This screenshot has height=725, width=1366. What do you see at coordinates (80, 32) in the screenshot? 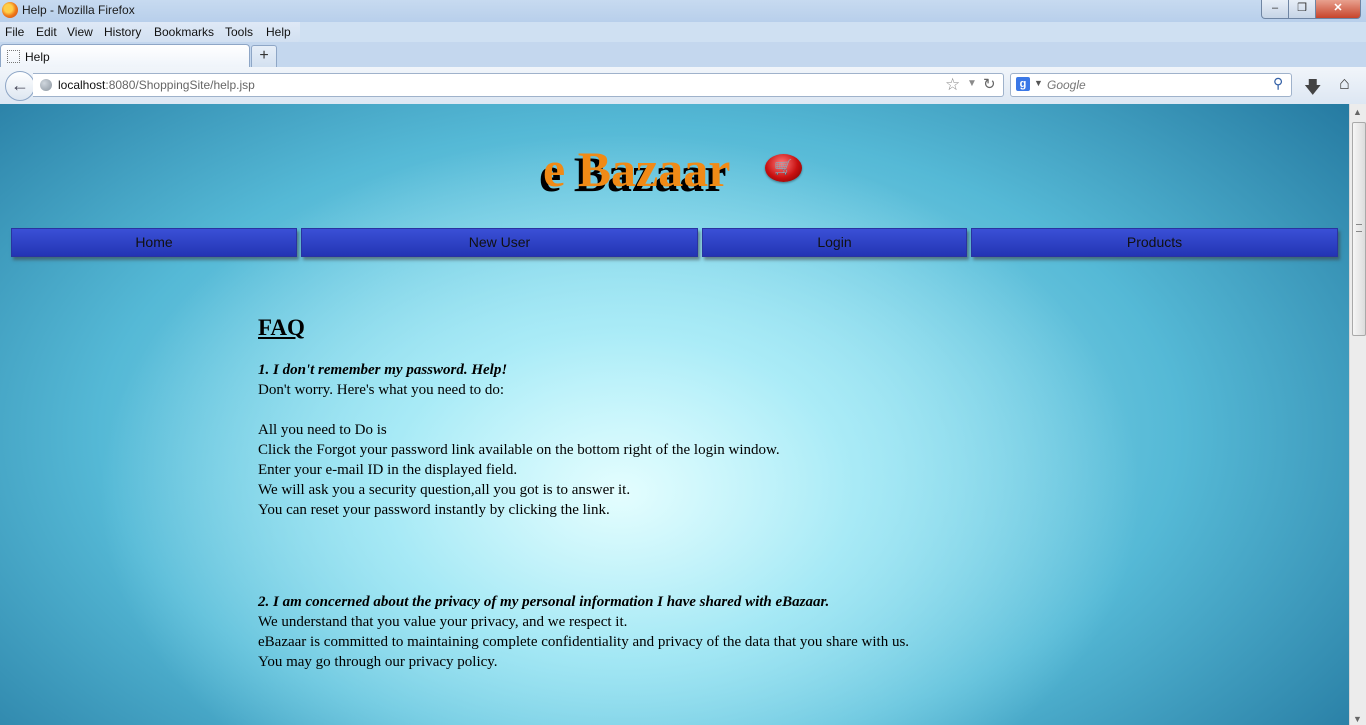
I see `menu-view: View` at bounding box center [80, 32].